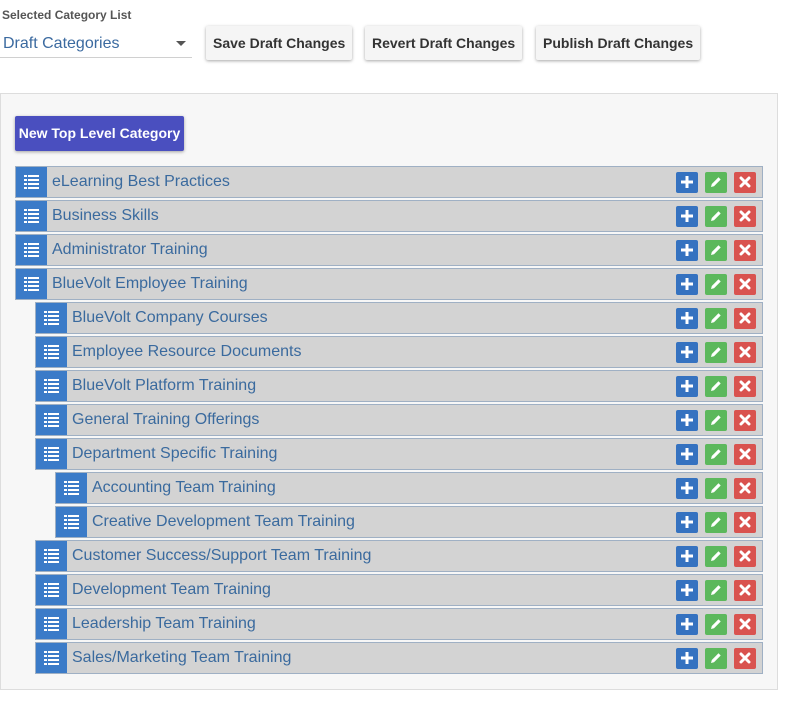 This screenshot has height=706, width=807. What do you see at coordinates (399, 318) in the screenshot?
I see `category-row: BlueVolt Company Courses` at bounding box center [399, 318].